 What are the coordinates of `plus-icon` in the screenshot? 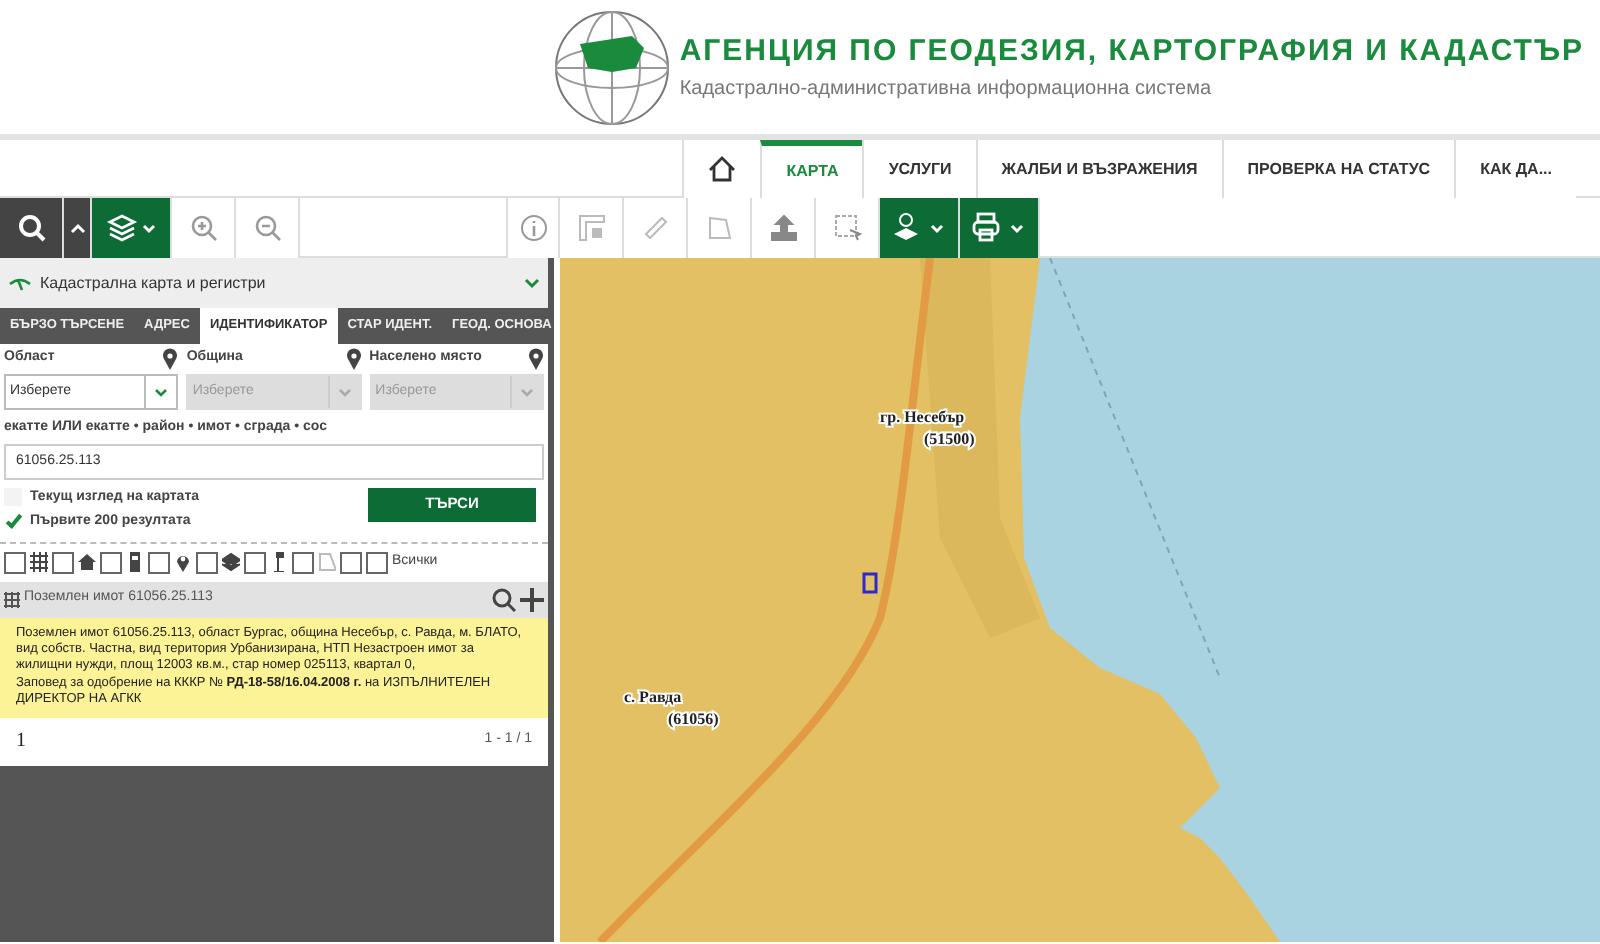 It's located at (532, 599).